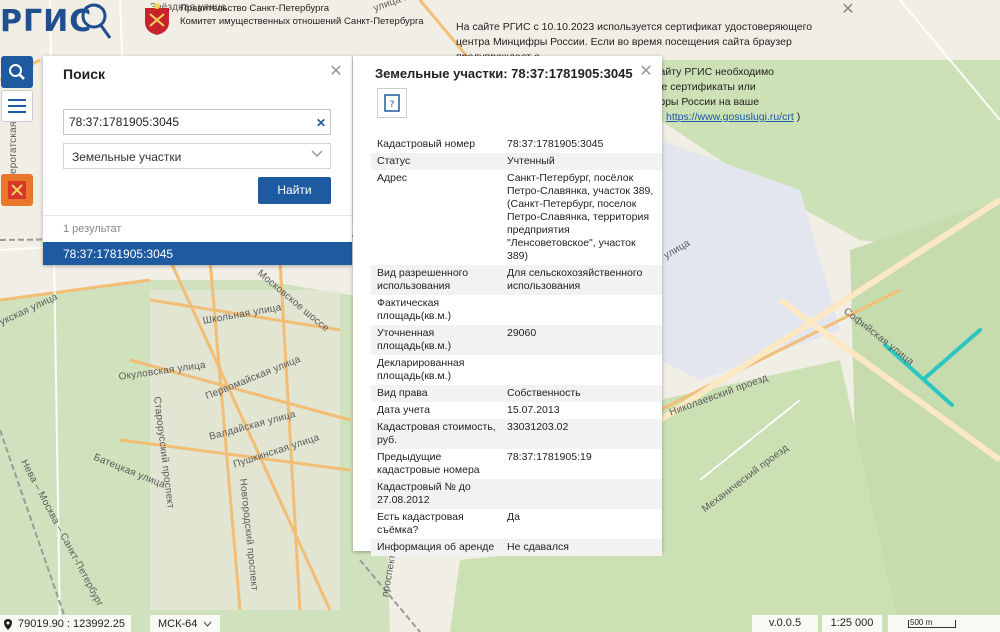 The height and width of the screenshot is (632, 1000). Describe the element at coordinates (581, 547) in the screenshot. I see `attribute-value: Не сдавался` at that location.